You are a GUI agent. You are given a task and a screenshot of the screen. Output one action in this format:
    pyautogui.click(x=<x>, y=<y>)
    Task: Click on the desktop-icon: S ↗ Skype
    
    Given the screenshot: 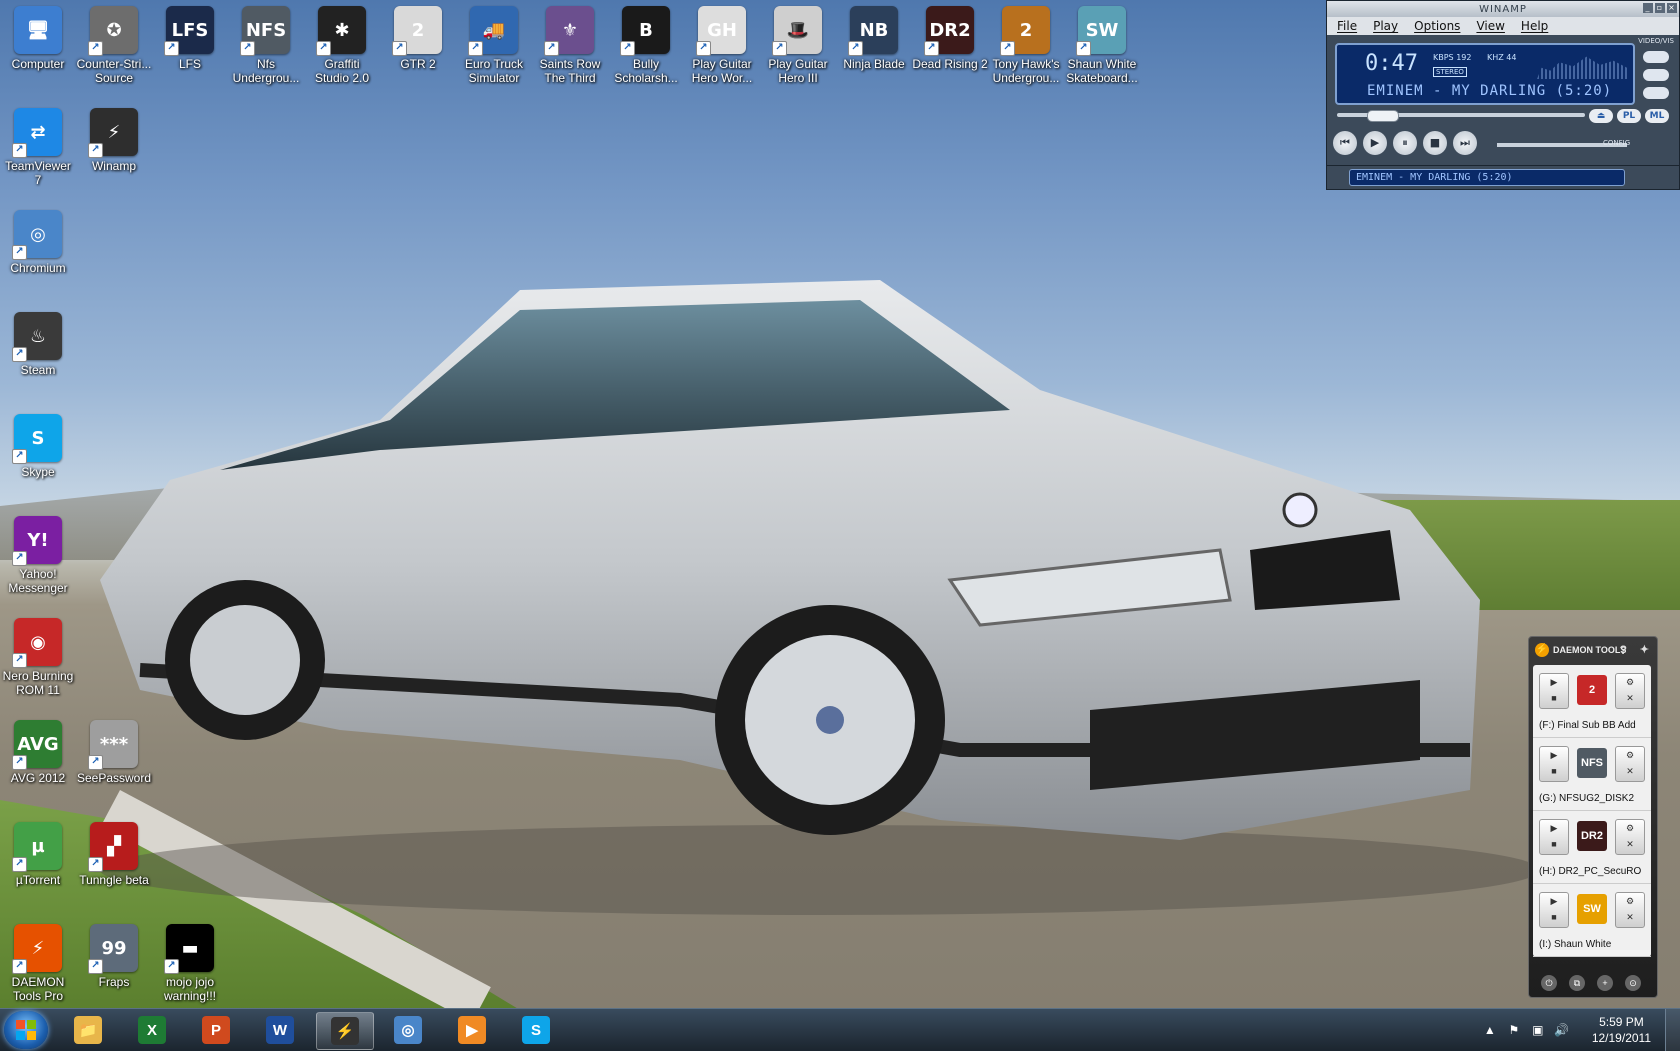 What is the action you would take?
    pyautogui.click(x=38, y=446)
    